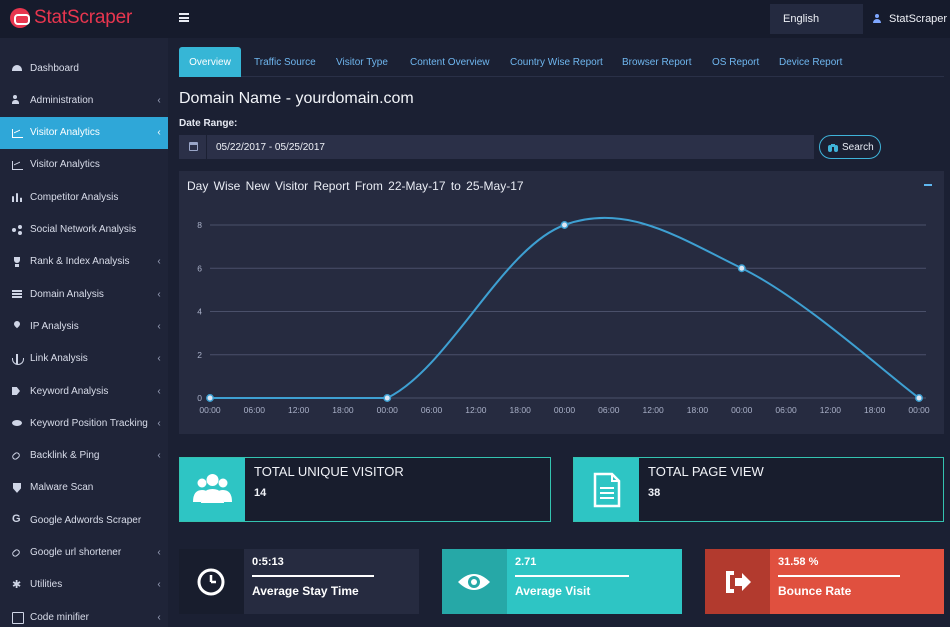 The height and width of the screenshot is (627, 950). I want to click on tab-country-wise-report: Country Wise Report, so click(556, 62).